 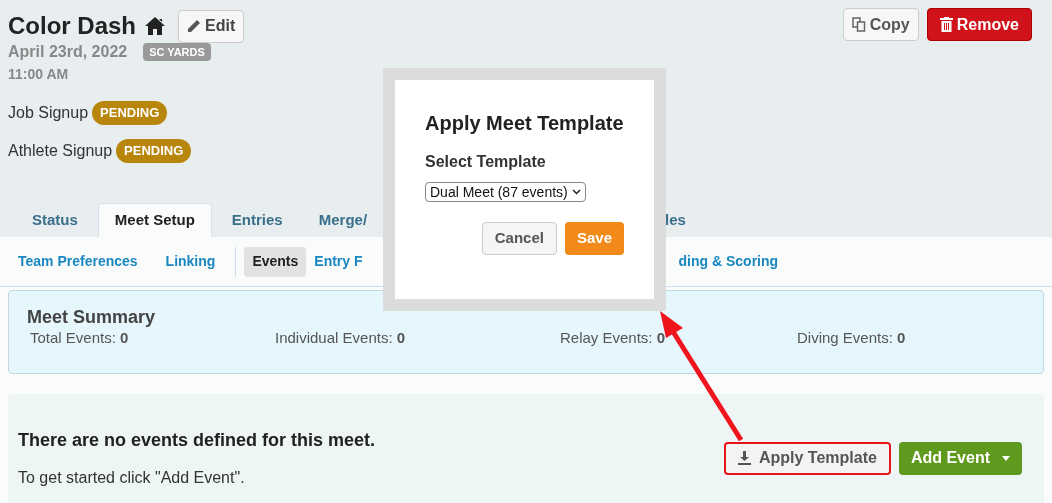 What do you see at coordinates (613, 338) in the screenshot?
I see `summary-stat: Relay Events: 0` at bounding box center [613, 338].